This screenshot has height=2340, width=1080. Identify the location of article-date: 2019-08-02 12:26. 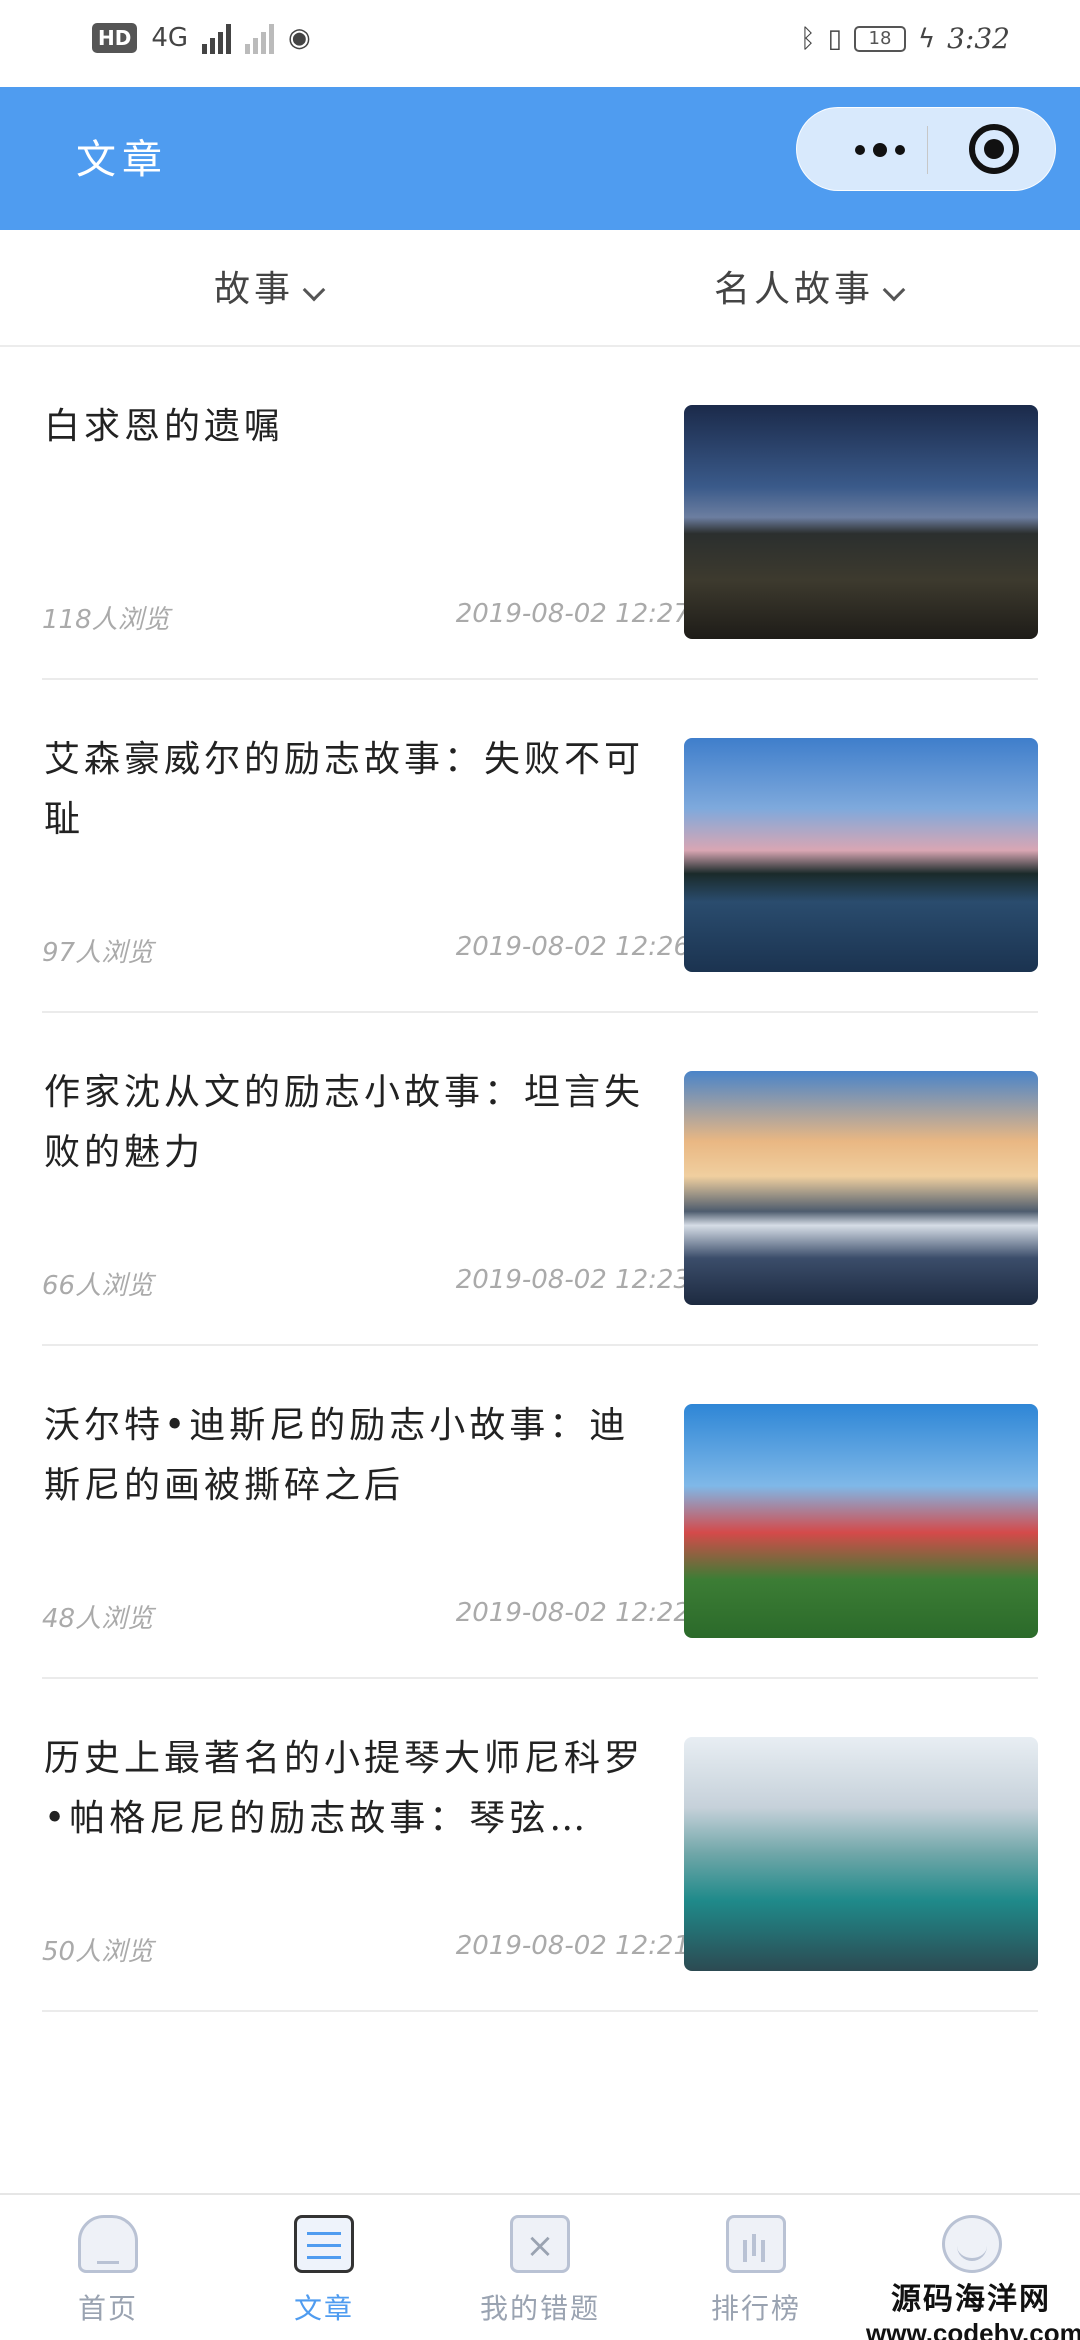
(572, 947).